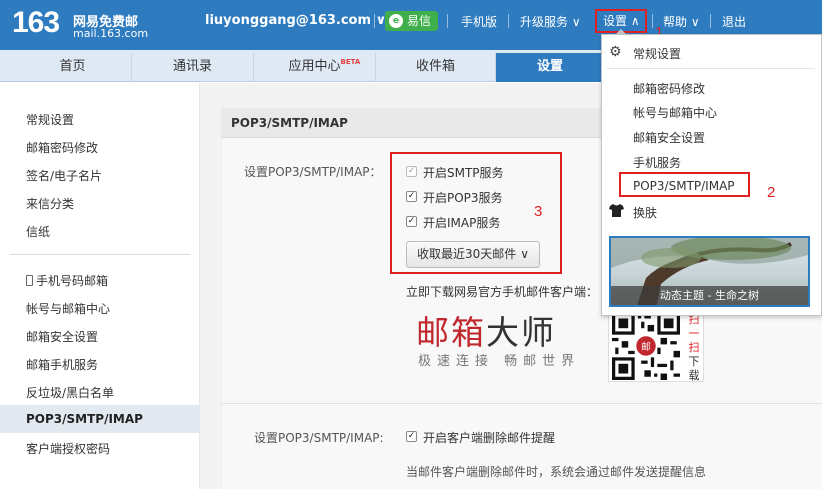 The width and height of the screenshot is (822, 489). What do you see at coordinates (68, 308) in the screenshot?
I see `sidebar-item-account-center: 帐号与邮箱中心` at bounding box center [68, 308].